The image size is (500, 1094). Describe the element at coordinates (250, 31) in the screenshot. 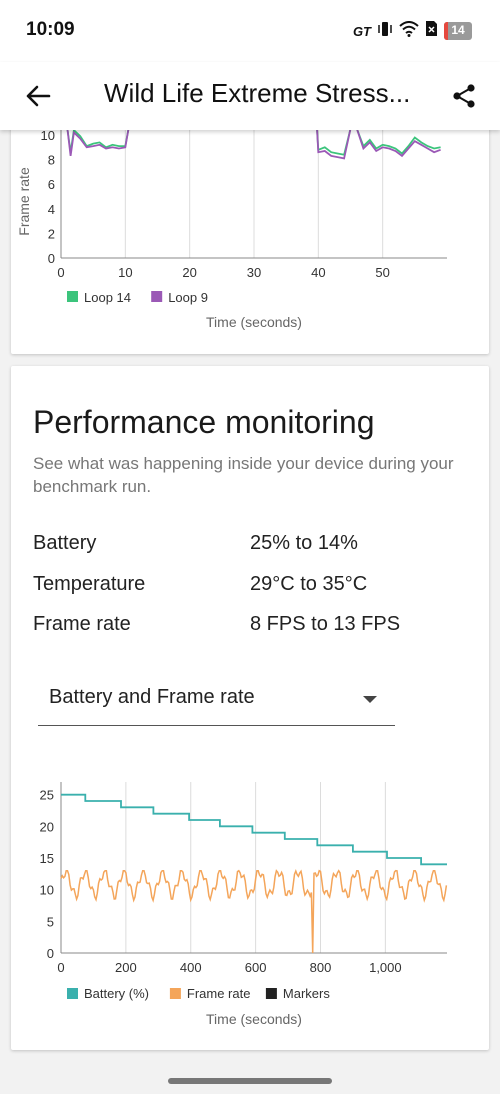

I see `status-bar: 10:09 GT 14` at that location.